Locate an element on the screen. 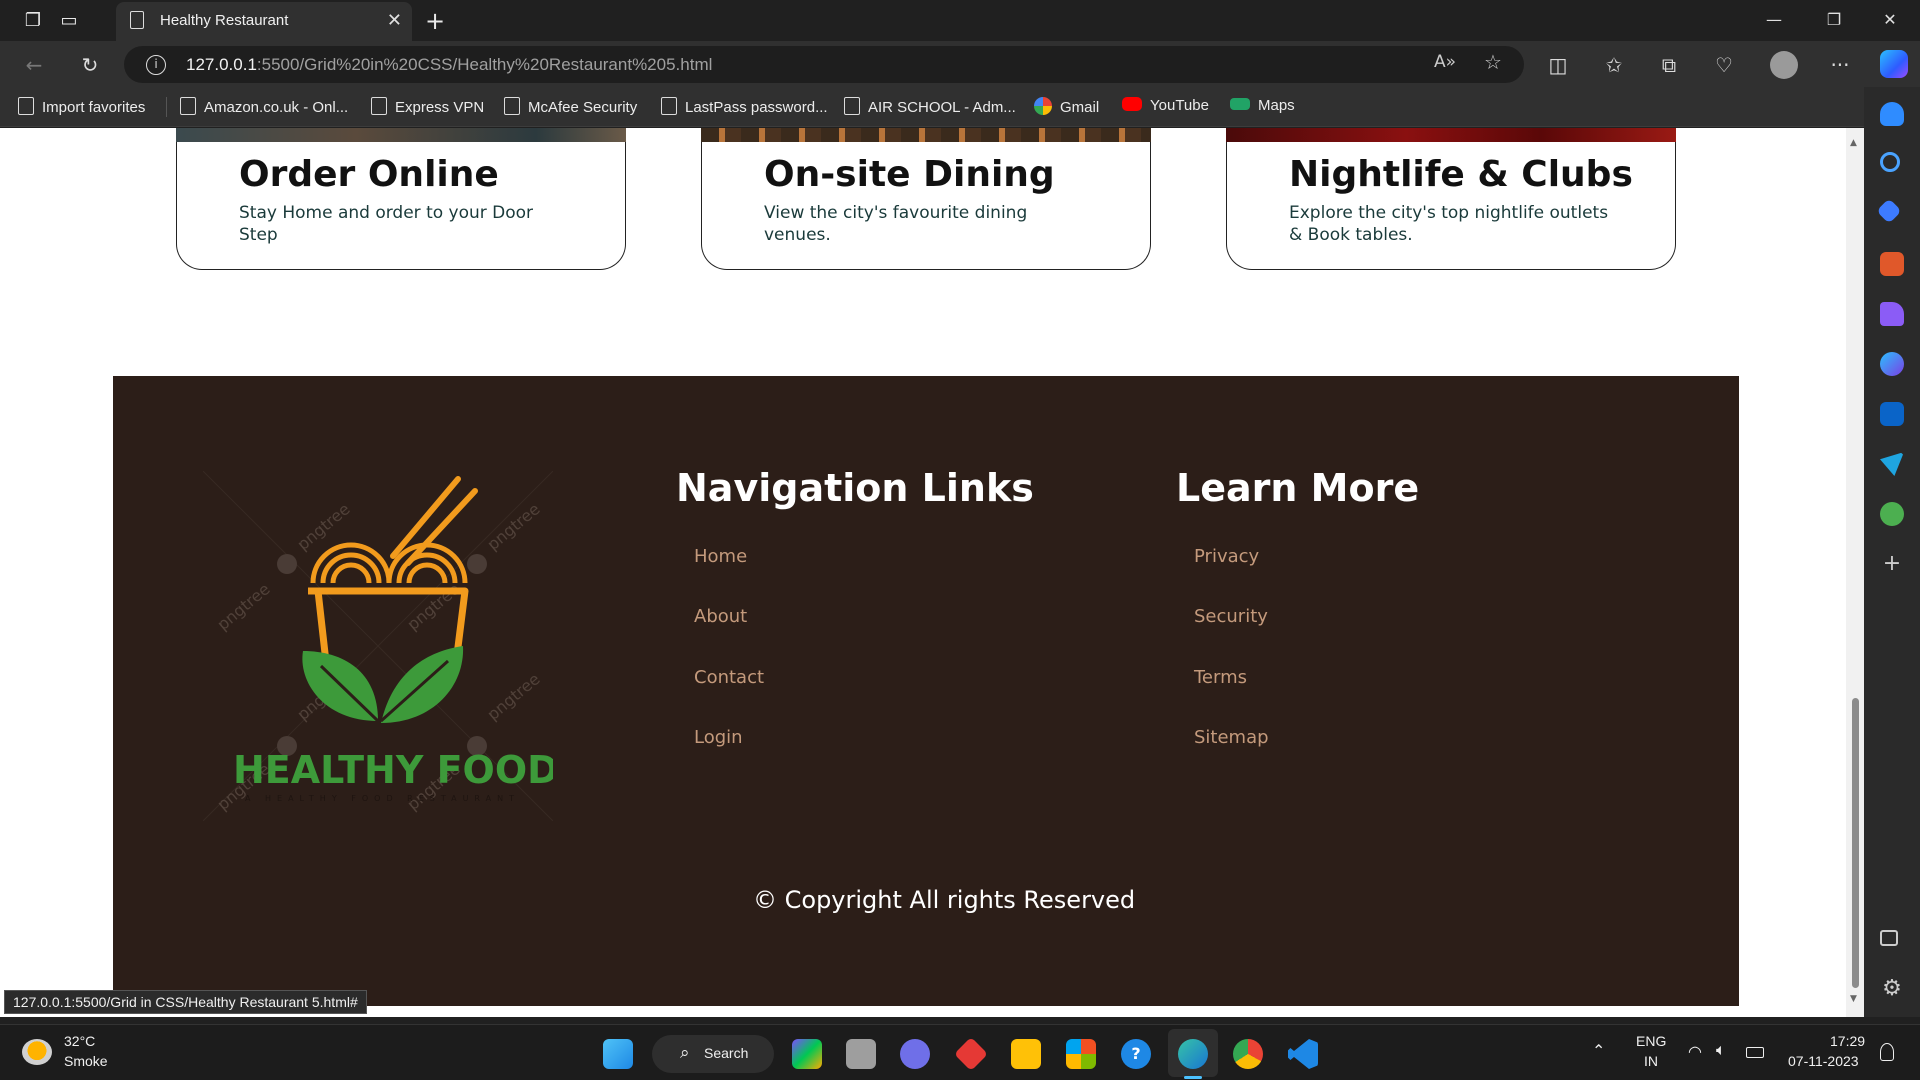 The height and width of the screenshot is (1080, 1920). add-sidebar-app-icon: + is located at coordinates (1892, 564).